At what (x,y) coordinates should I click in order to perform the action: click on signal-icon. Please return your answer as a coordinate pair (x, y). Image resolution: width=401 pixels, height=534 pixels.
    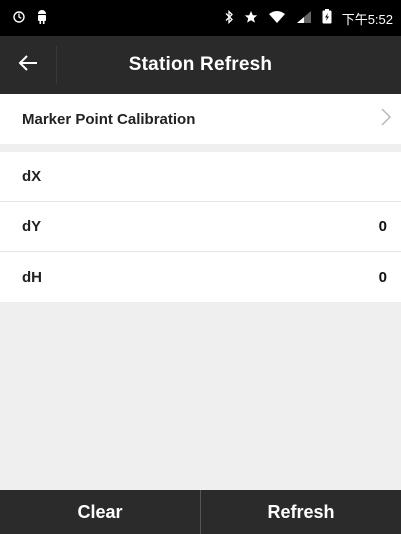
    Looking at the image, I should click on (304, 18).